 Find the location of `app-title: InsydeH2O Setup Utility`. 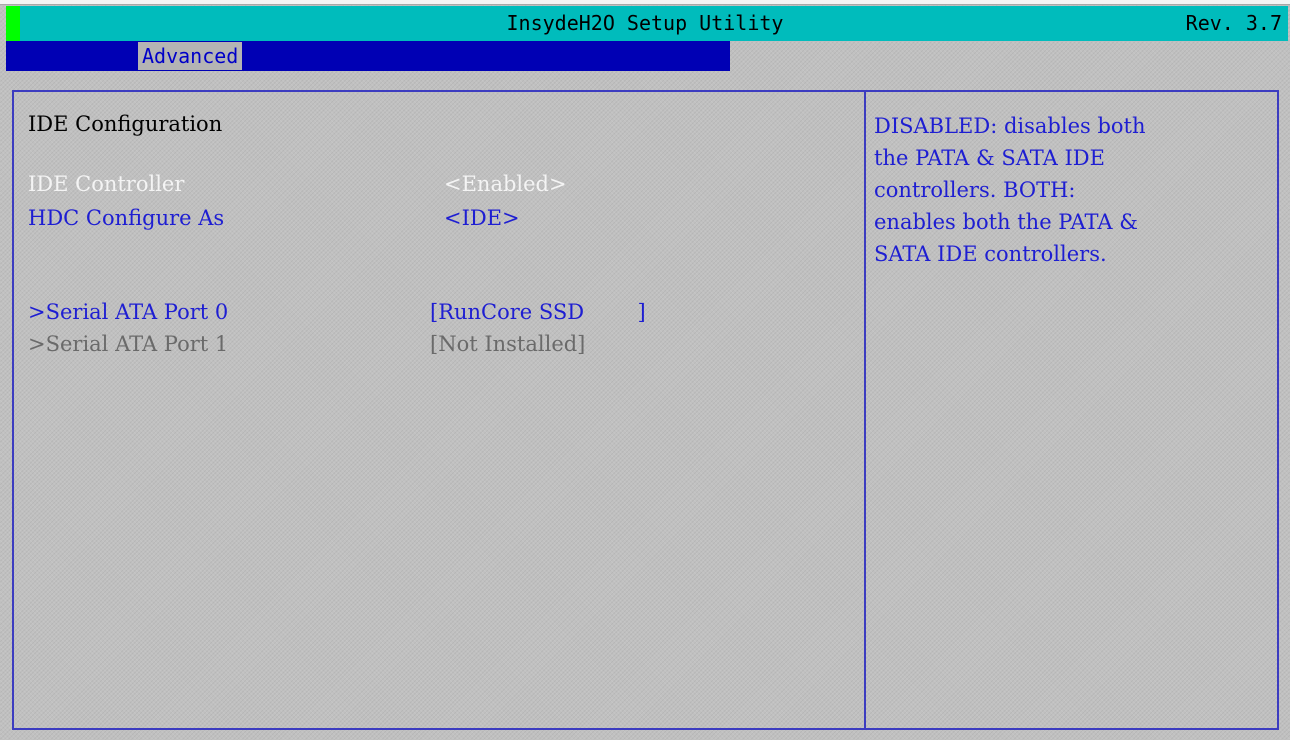

app-title: InsydeH2O Setup Utility is located at coordinates (645, 23).